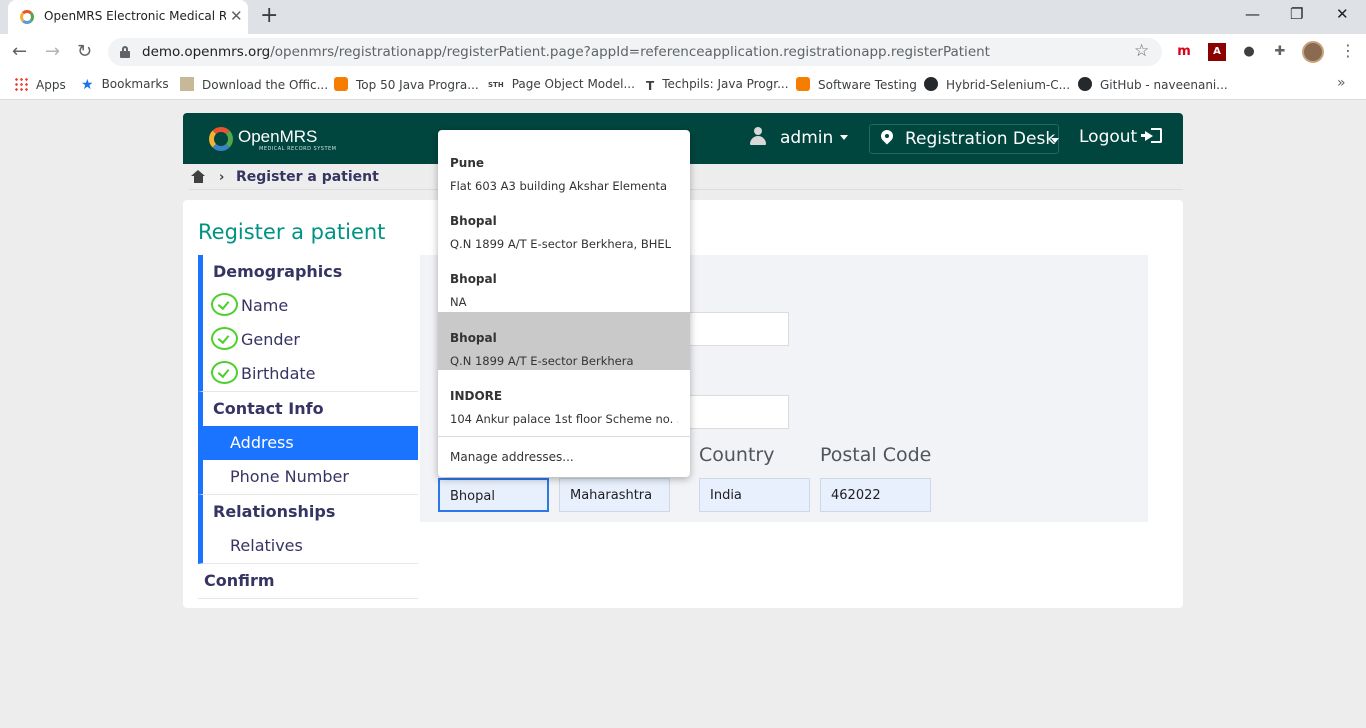 The width and height of the screenshot is (1366, 728). What do you see at coordinates (308, 340) in the screenshot?
I see `nav-item-gender: Gender` at bounding box center [308, 340].